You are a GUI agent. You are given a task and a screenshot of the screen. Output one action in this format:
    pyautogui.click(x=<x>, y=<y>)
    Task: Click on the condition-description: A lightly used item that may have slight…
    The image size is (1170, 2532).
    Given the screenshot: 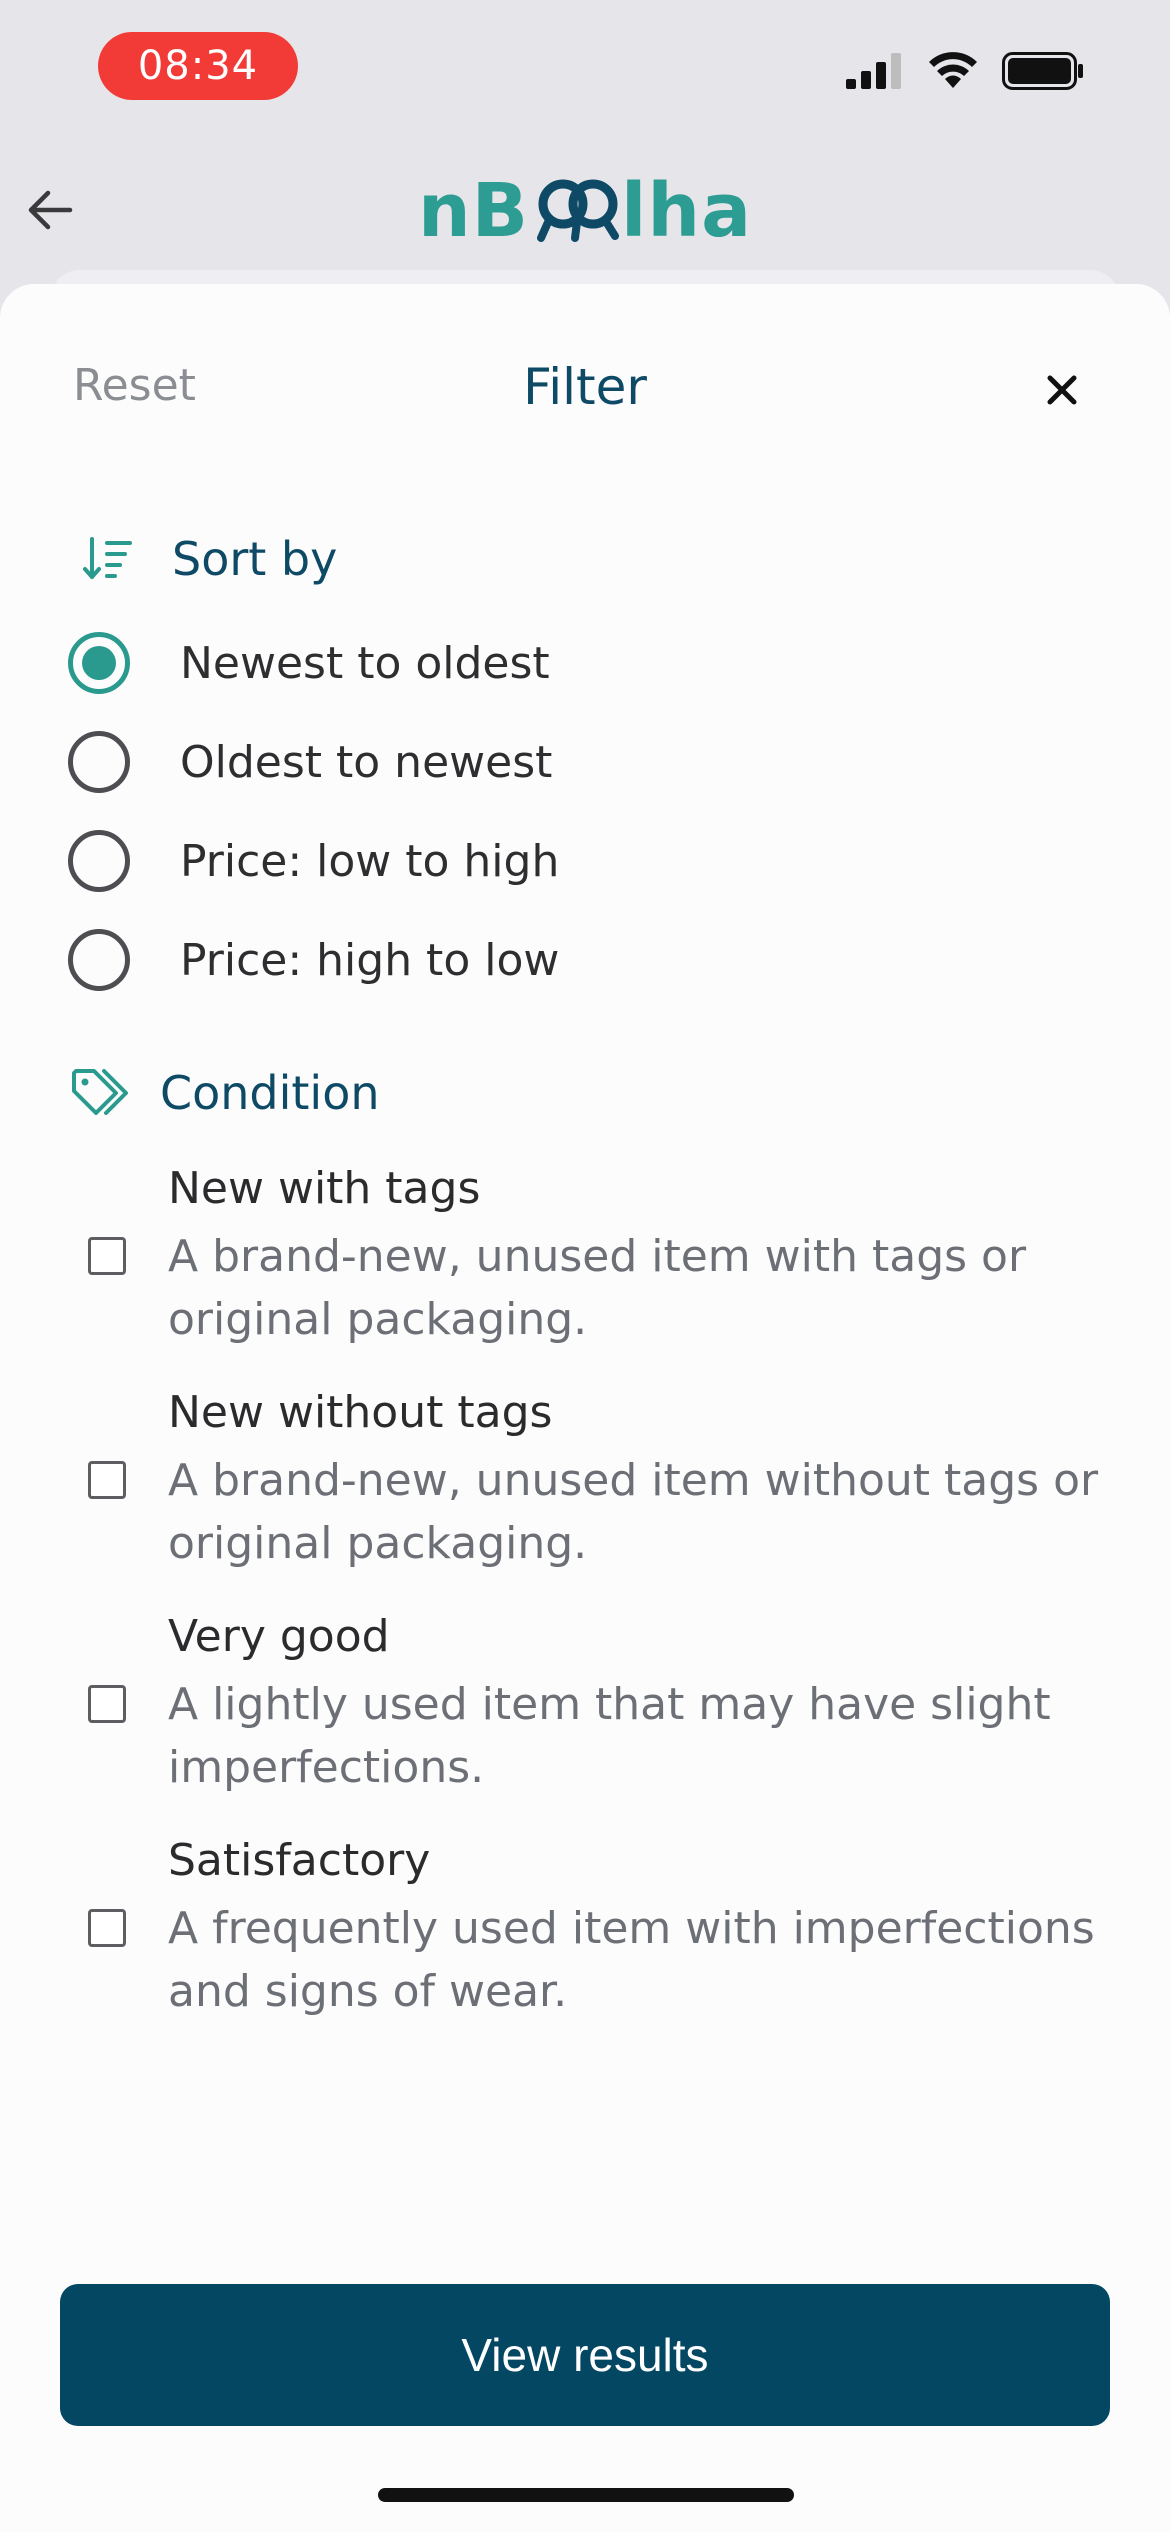 What is the action you would take?
    pyautogui.click(x=609, y=1736)
    